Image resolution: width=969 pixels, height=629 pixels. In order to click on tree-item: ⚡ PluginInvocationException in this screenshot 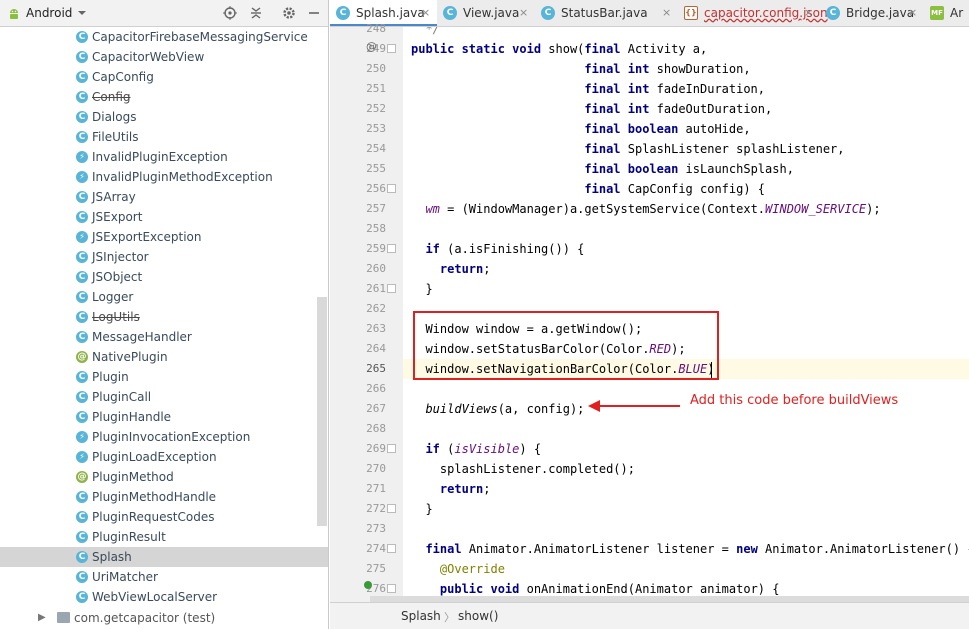, I will do `click(164, 437)`.